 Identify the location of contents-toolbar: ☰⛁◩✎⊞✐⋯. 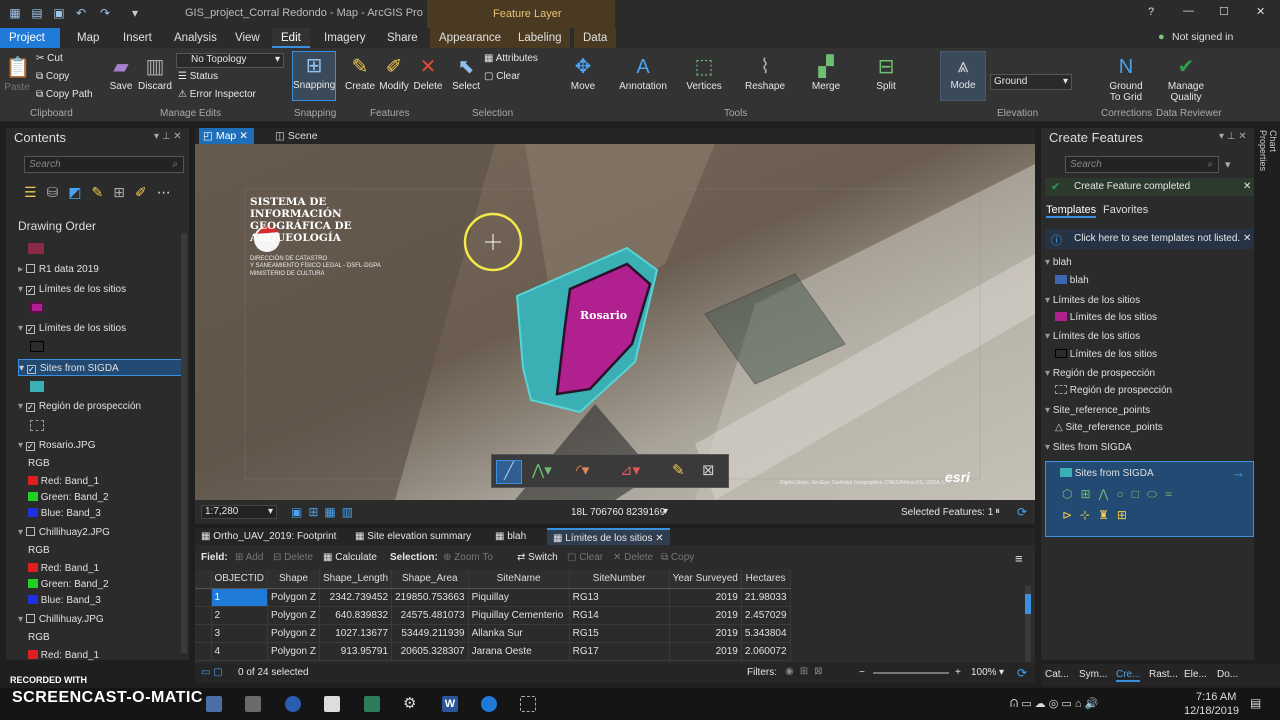
(102, 192).